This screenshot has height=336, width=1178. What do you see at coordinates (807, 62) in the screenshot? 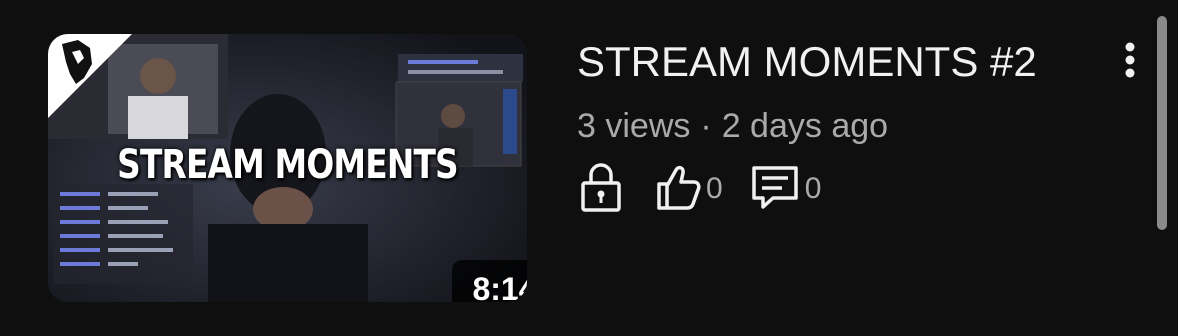
I see `video-title: STREAM MOMENTS #2` at bounding box center [807, 62].